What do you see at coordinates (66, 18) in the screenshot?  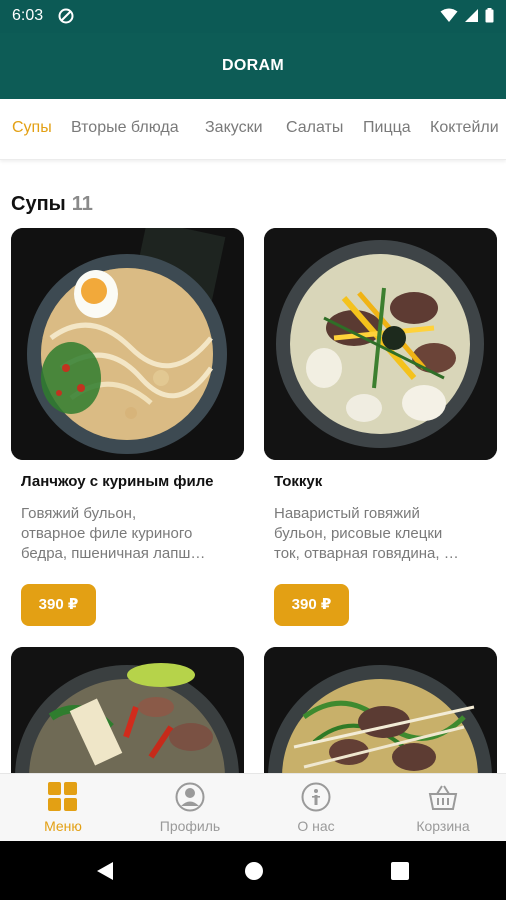 I see `do-not-disturb-icon` at bounding box center [66, 18].